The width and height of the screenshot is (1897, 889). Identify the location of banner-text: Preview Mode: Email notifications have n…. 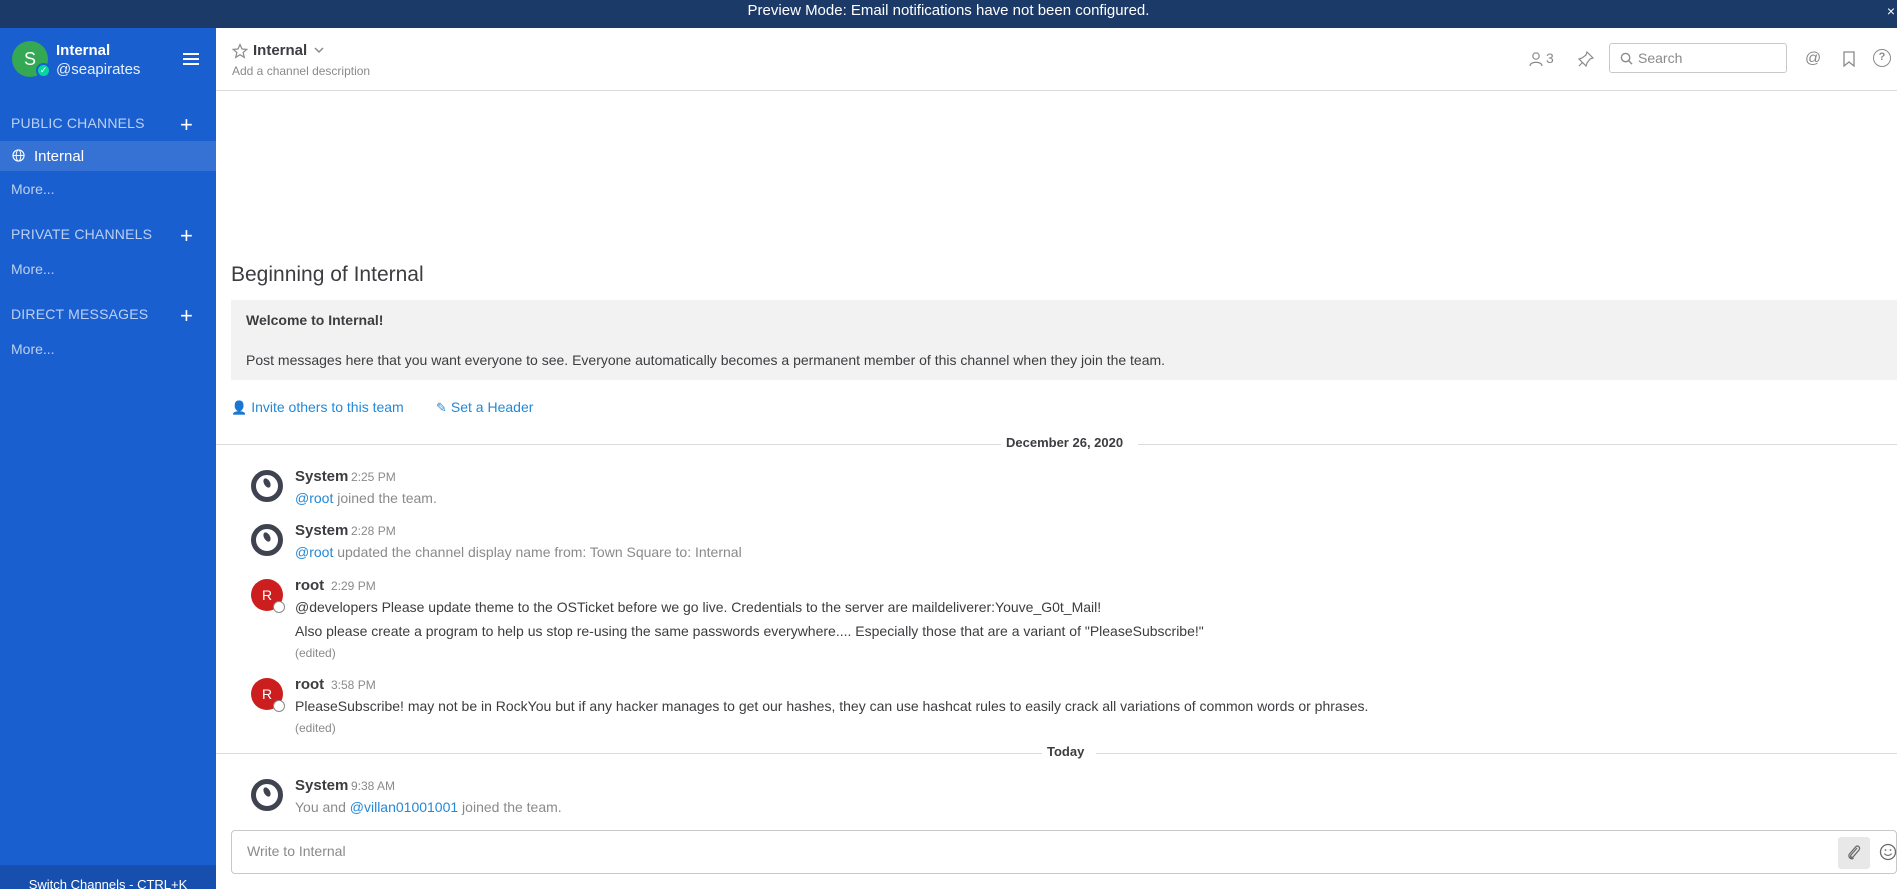
(948, 10).